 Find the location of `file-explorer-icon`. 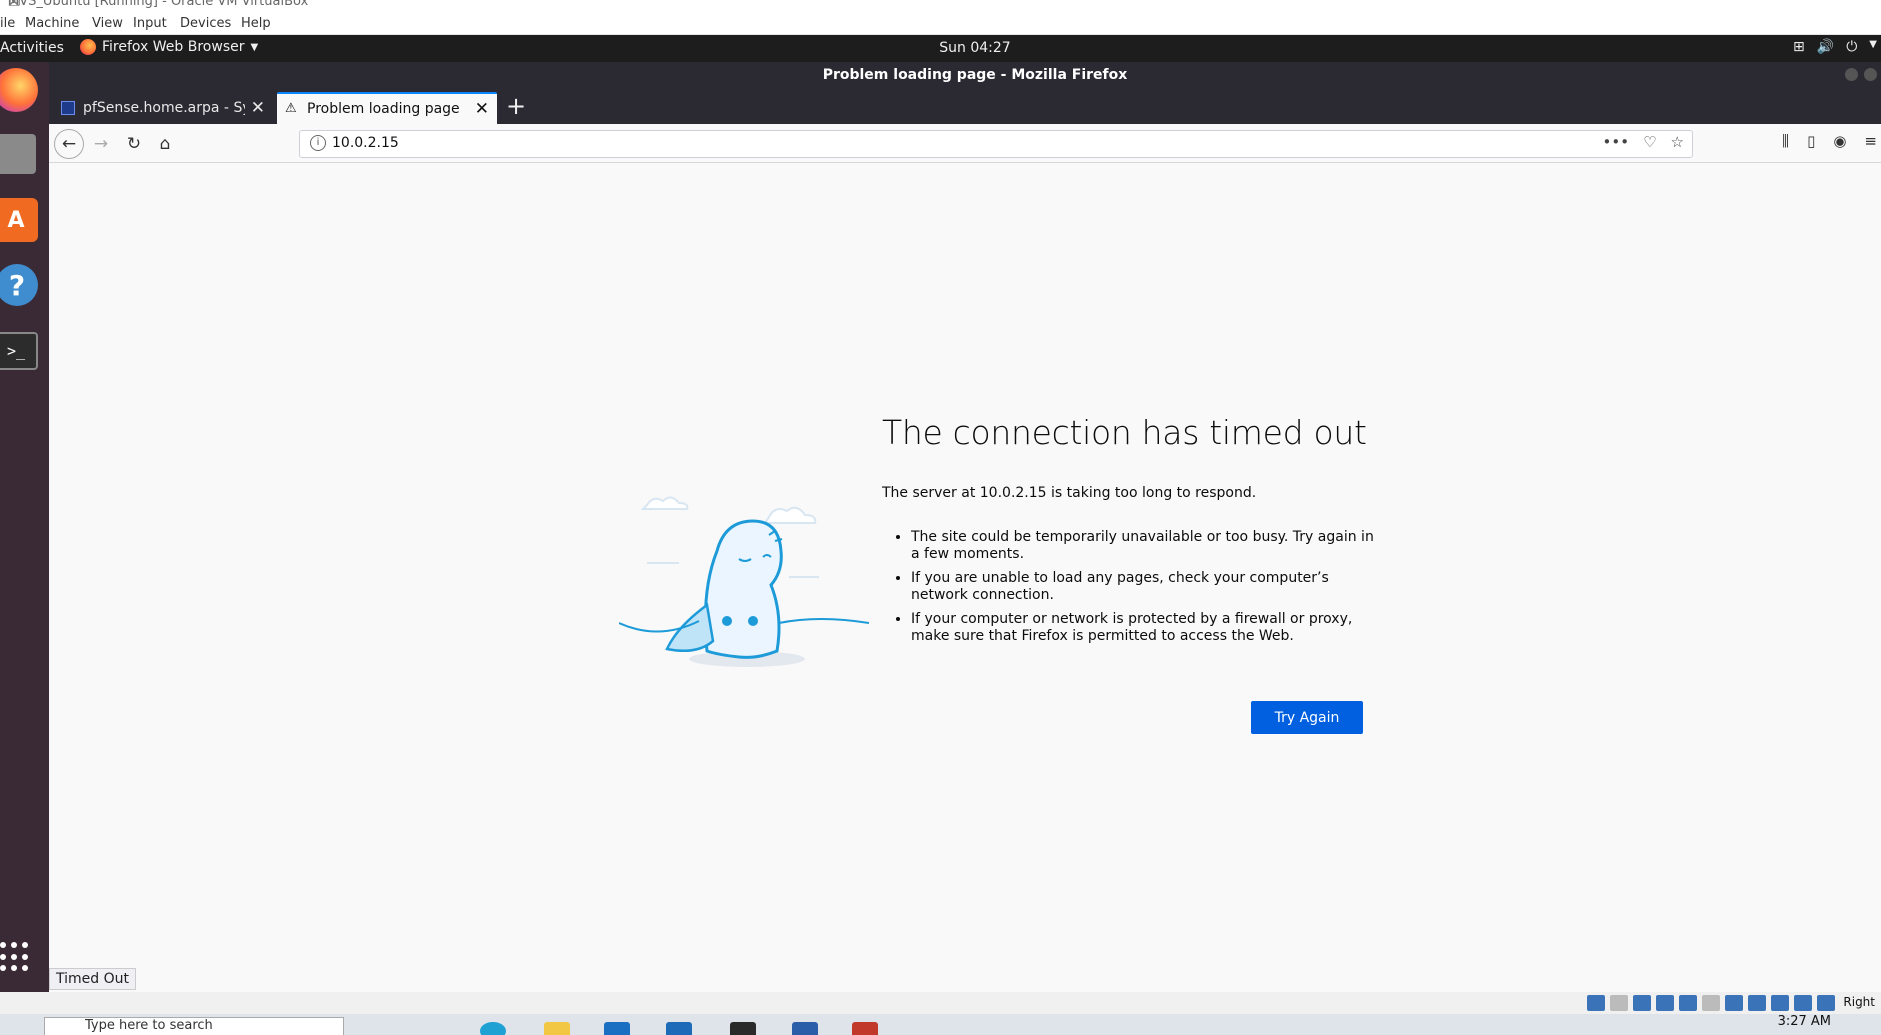

file-explorer-icon is located at coordinates (557, 1028).